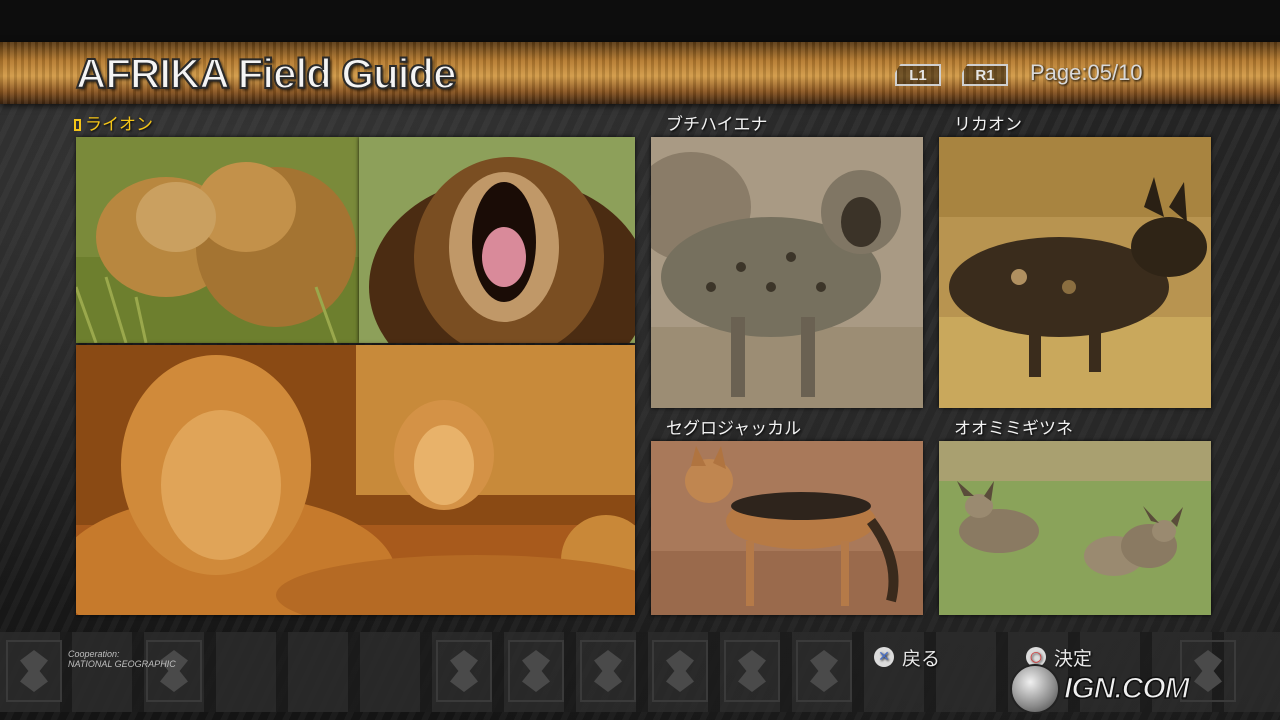 The width and height of the screenshot is (1280, 720). I want to click on african-wild-dog-photo, so click(1075, 272).